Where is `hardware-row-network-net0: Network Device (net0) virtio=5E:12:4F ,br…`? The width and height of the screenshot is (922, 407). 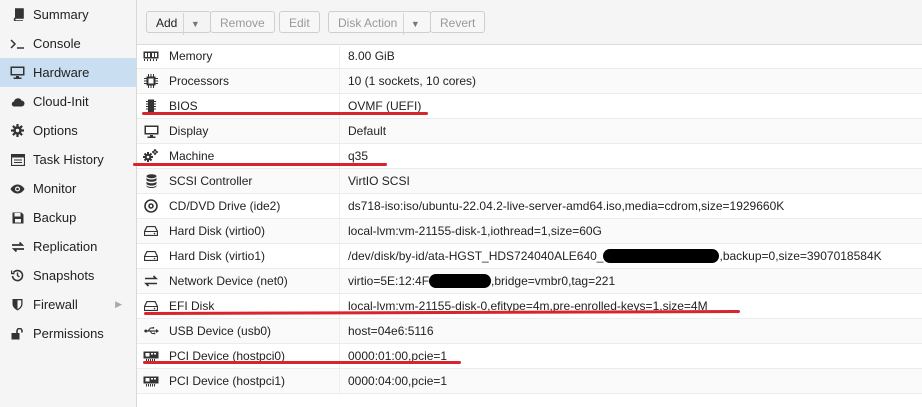
hardware-row-network-net0: Network Device (net0) virtio=5E:12:4F ,br… is located at coordinates (529, 281).